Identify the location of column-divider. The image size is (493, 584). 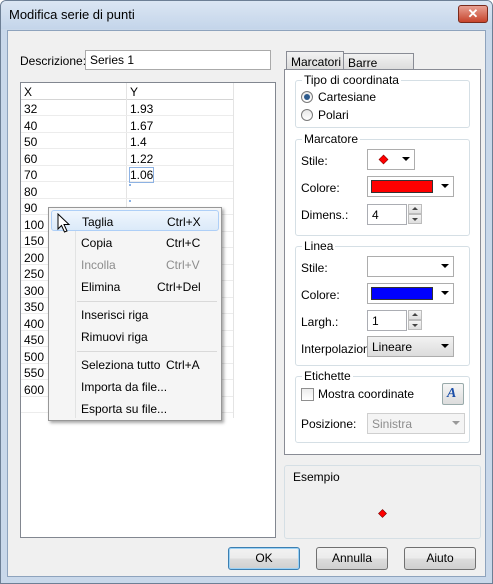
(233, 250).